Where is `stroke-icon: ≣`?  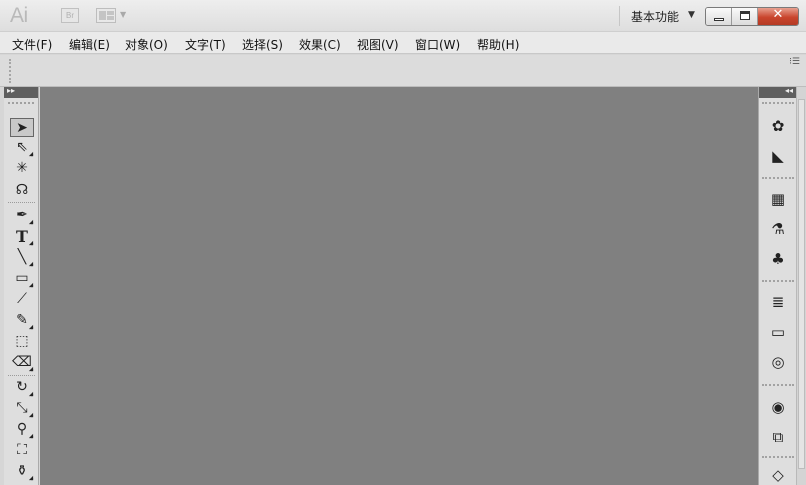
stroke-icon: ≣ is located at coordinates (778, 302).